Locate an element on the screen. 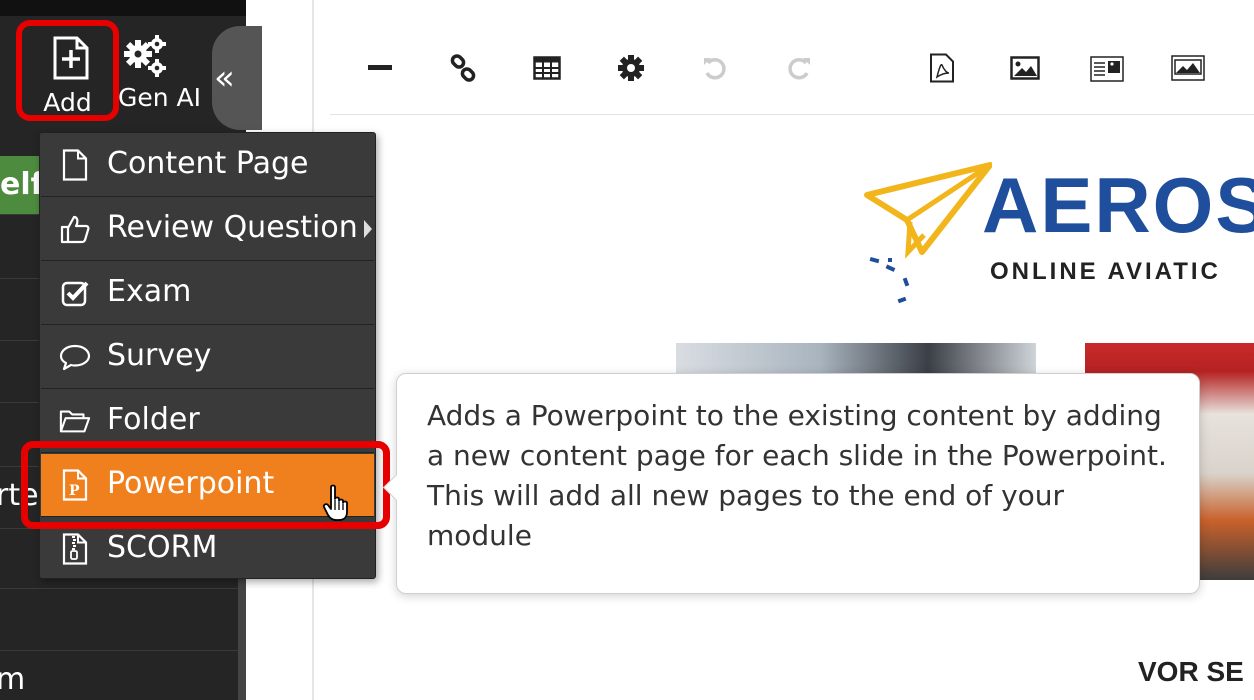 Image resolution: width=1254 pixels, height=700 pixels. redo-icon is located at coordinates (799, 68).